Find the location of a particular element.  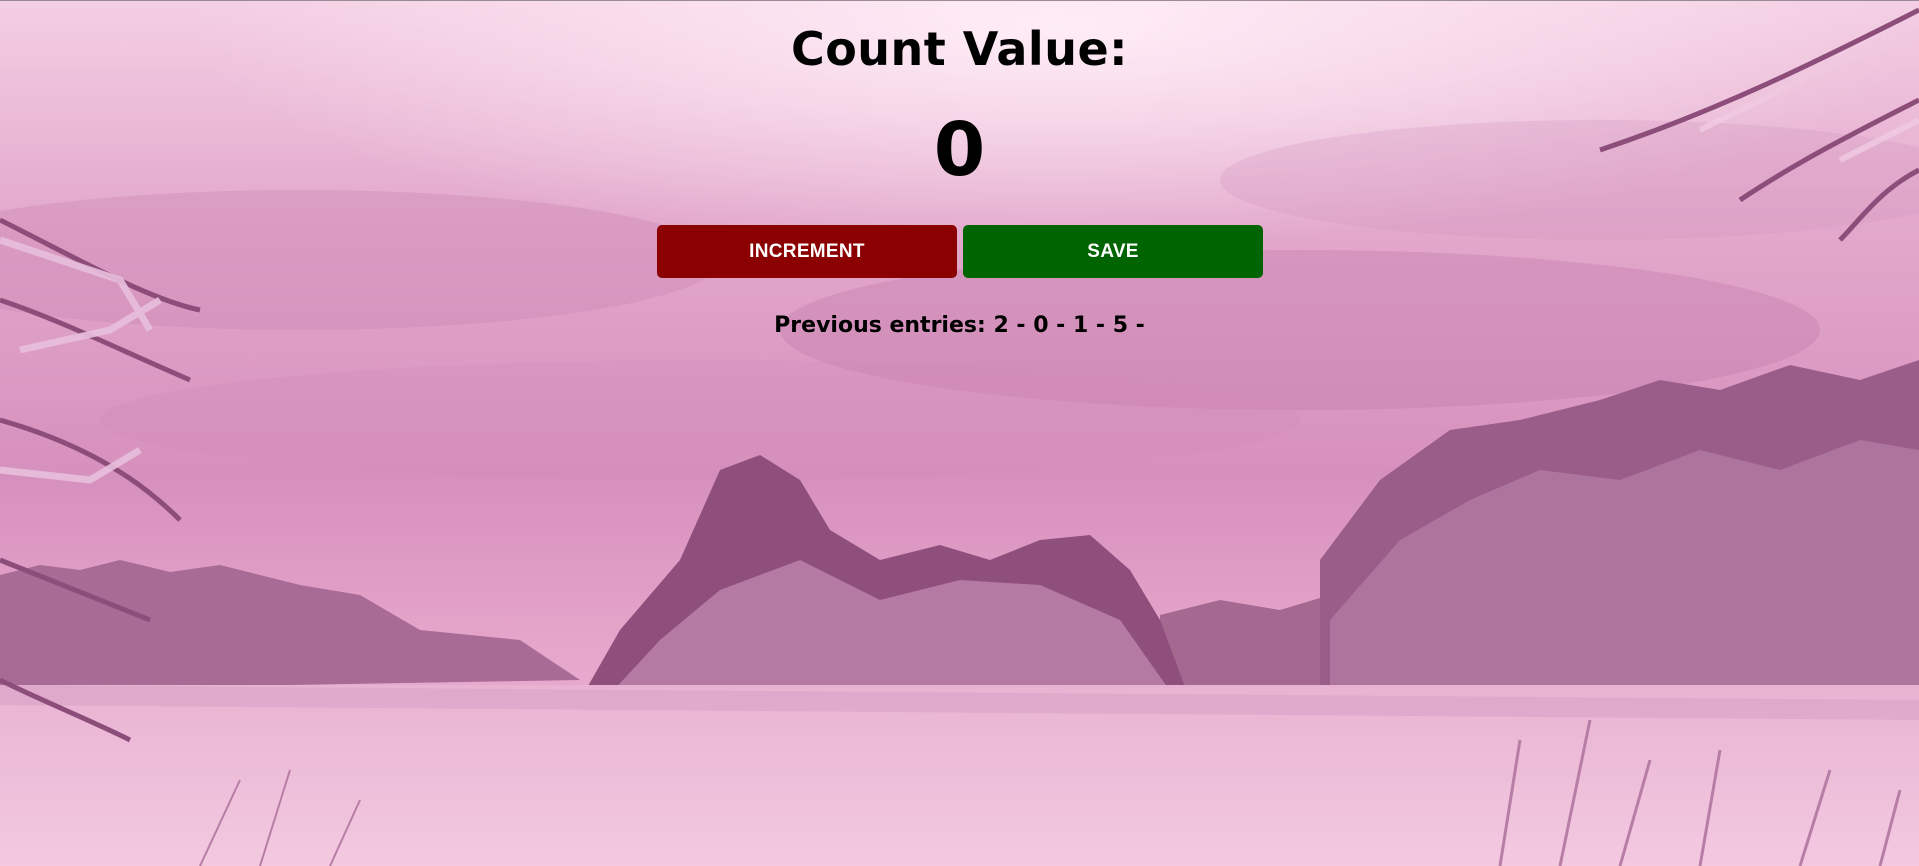

window-top-border is located at coordinates (959, 0).